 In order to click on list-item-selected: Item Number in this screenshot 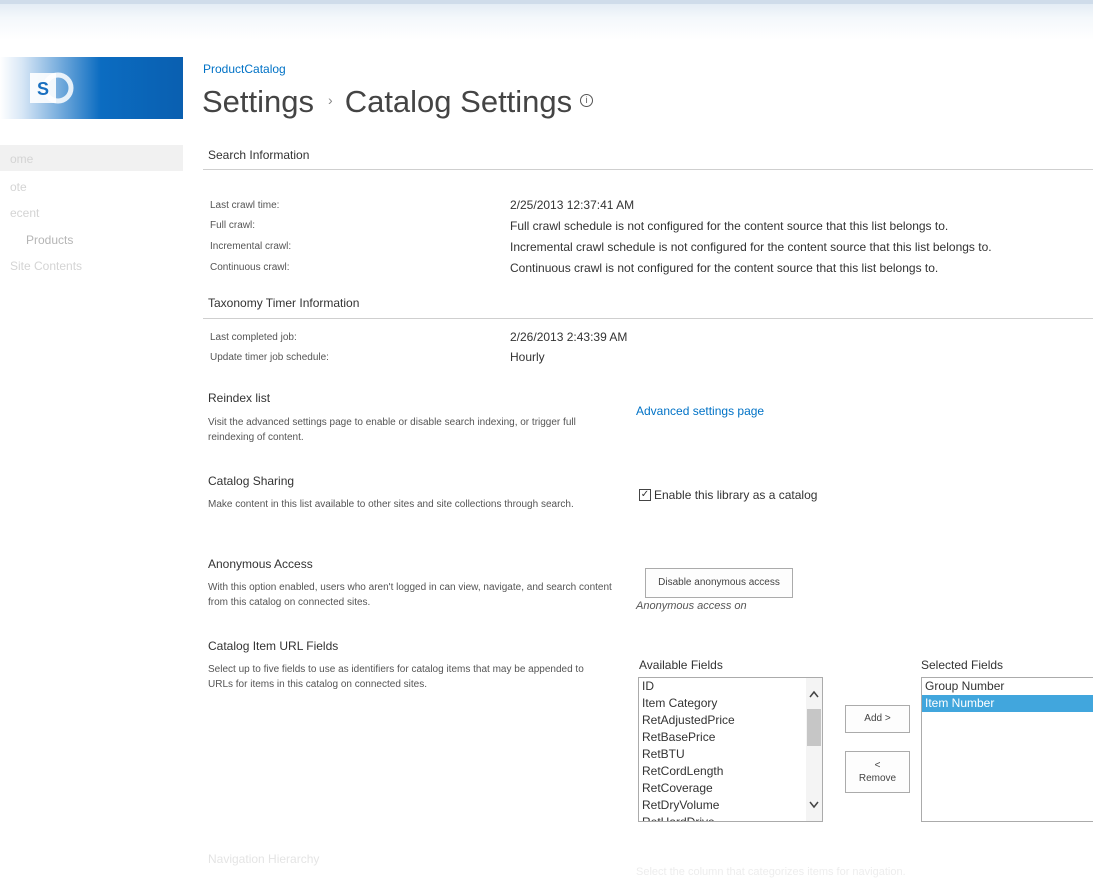, I will do `click(1007, 703)`.